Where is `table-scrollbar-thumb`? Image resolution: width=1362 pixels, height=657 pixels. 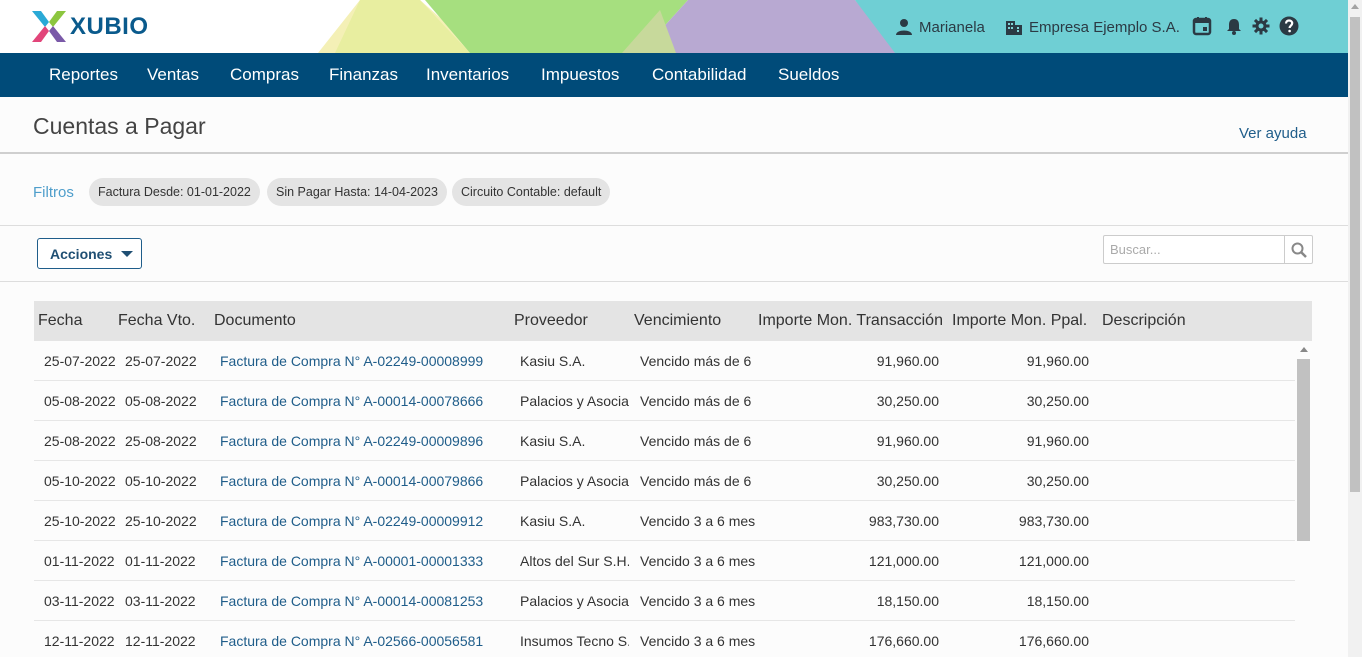 table-scrollbar-thumb is located at coordinates (1303, 450).